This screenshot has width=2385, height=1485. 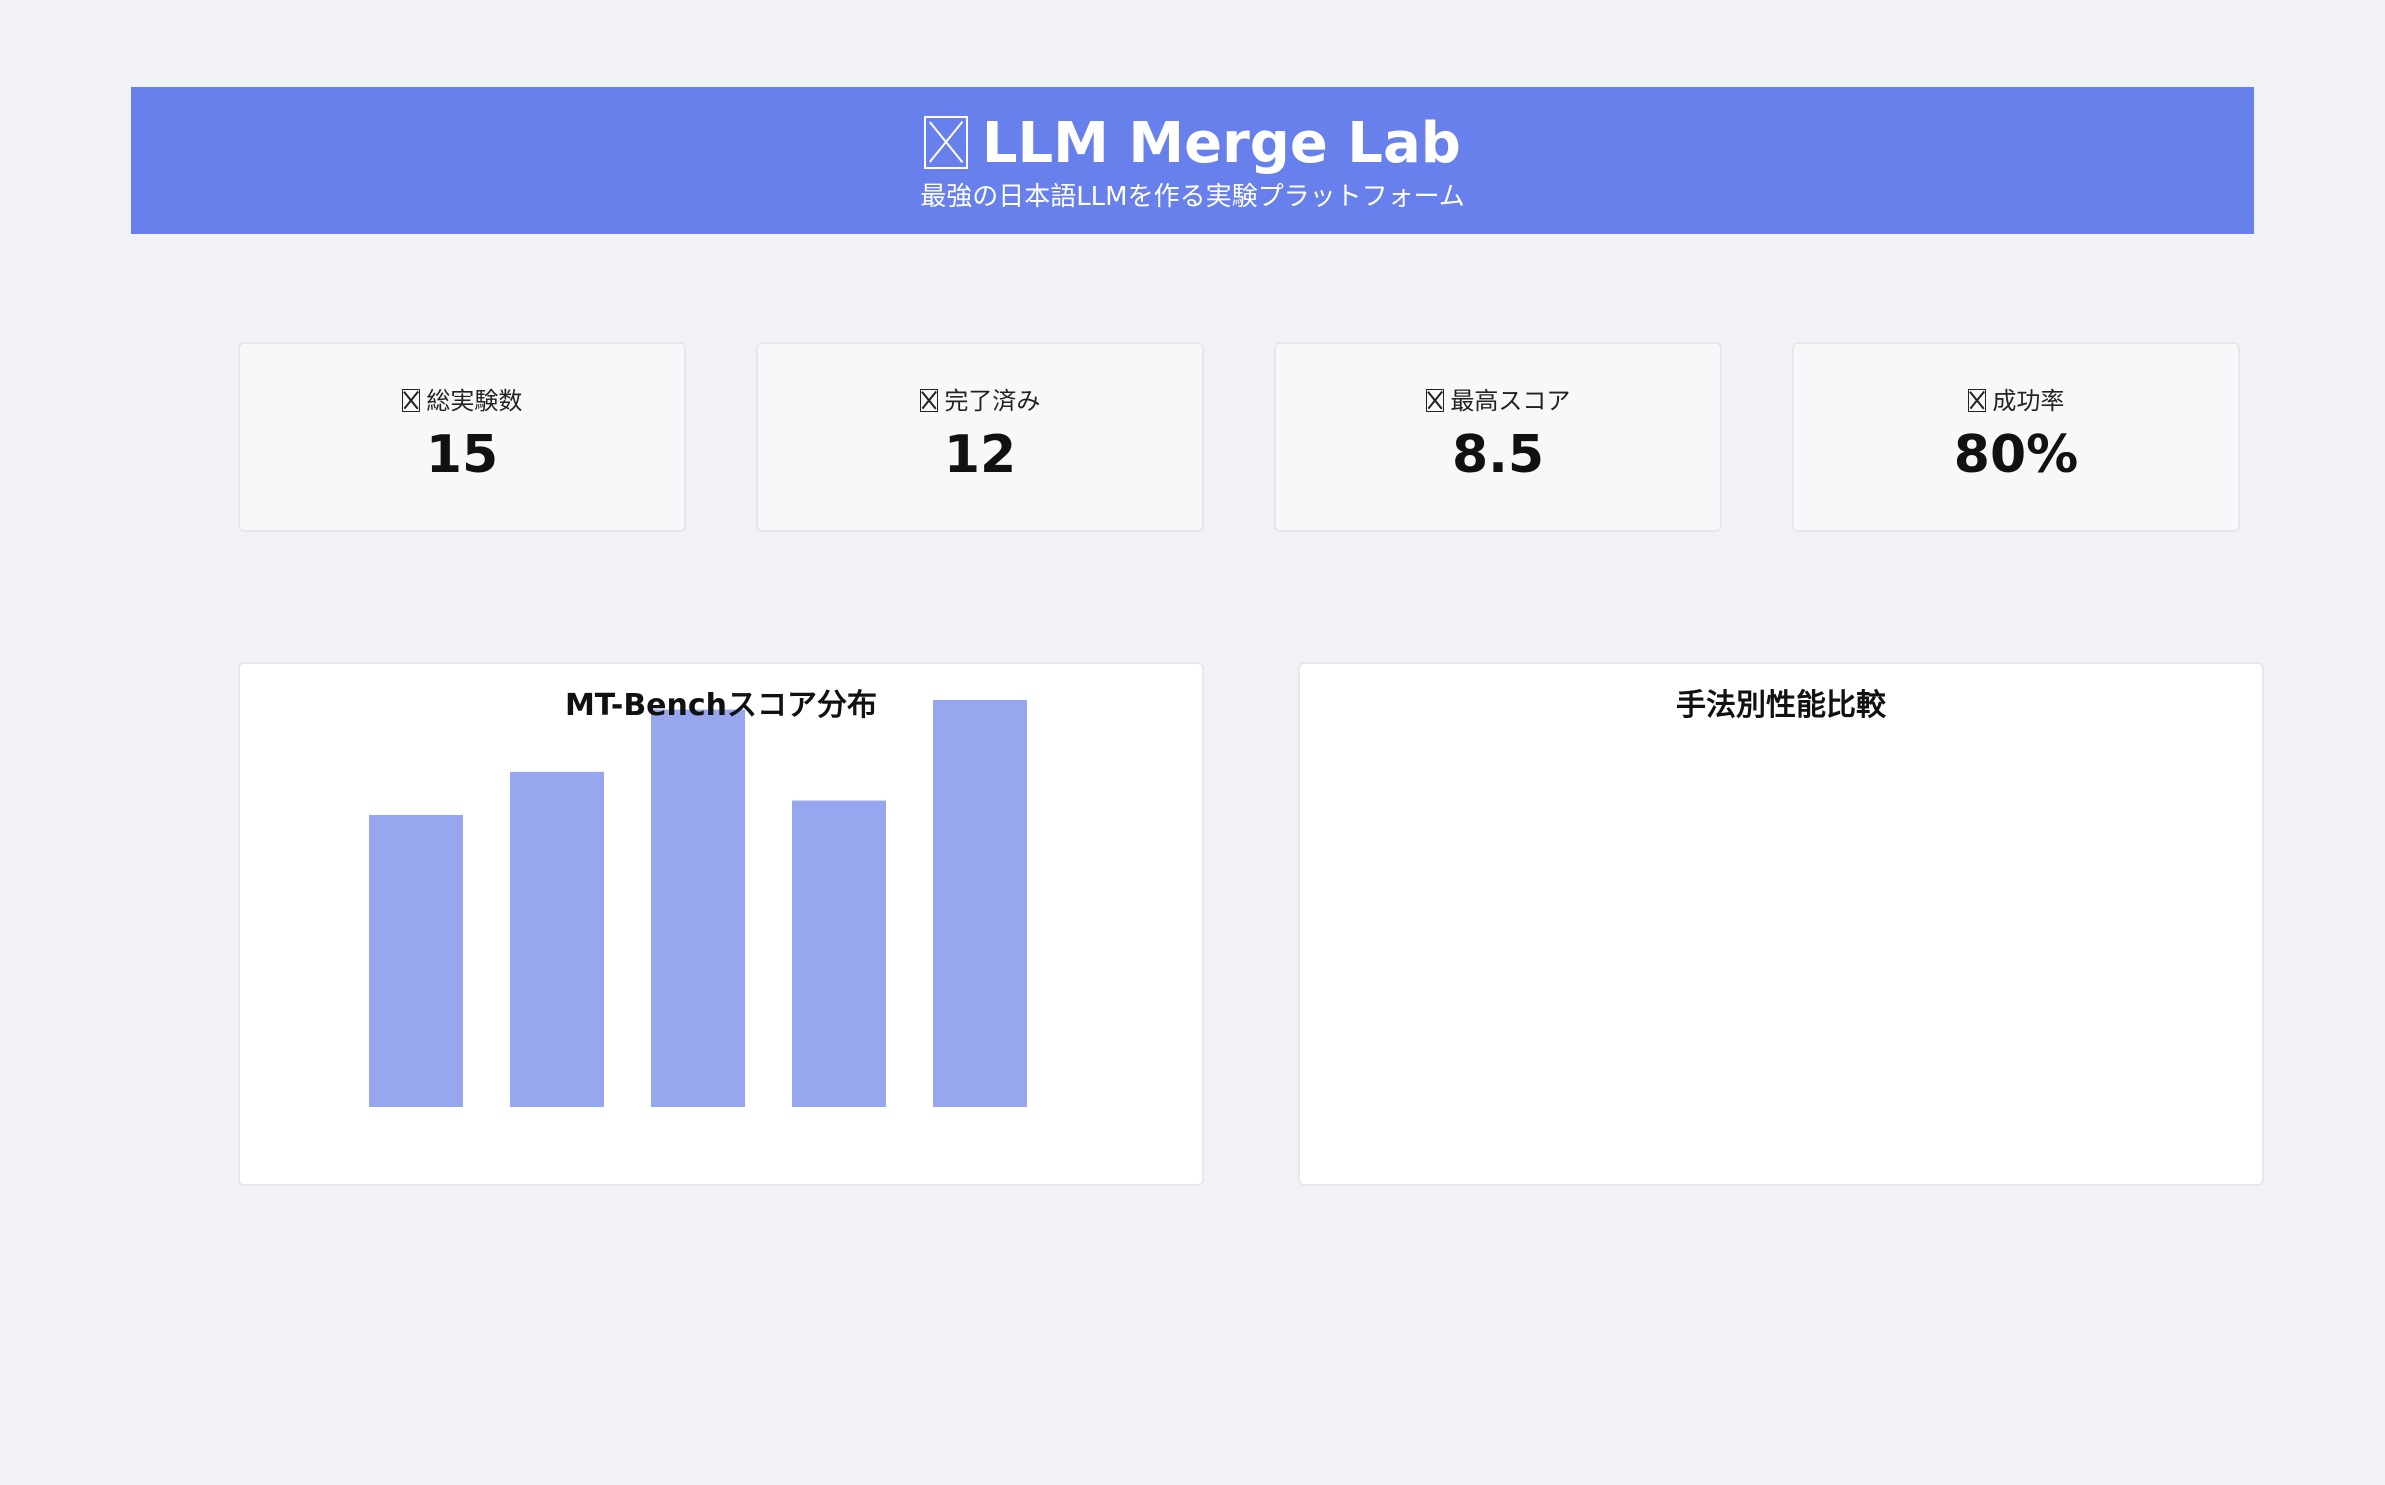 I want to click on flask-icon, so click(x=946, y=142).